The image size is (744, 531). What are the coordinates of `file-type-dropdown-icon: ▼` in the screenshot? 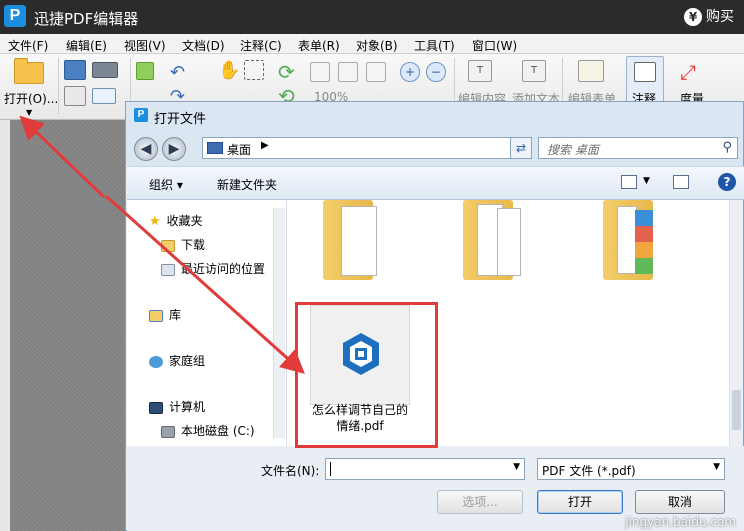 It's located at (716, 467).